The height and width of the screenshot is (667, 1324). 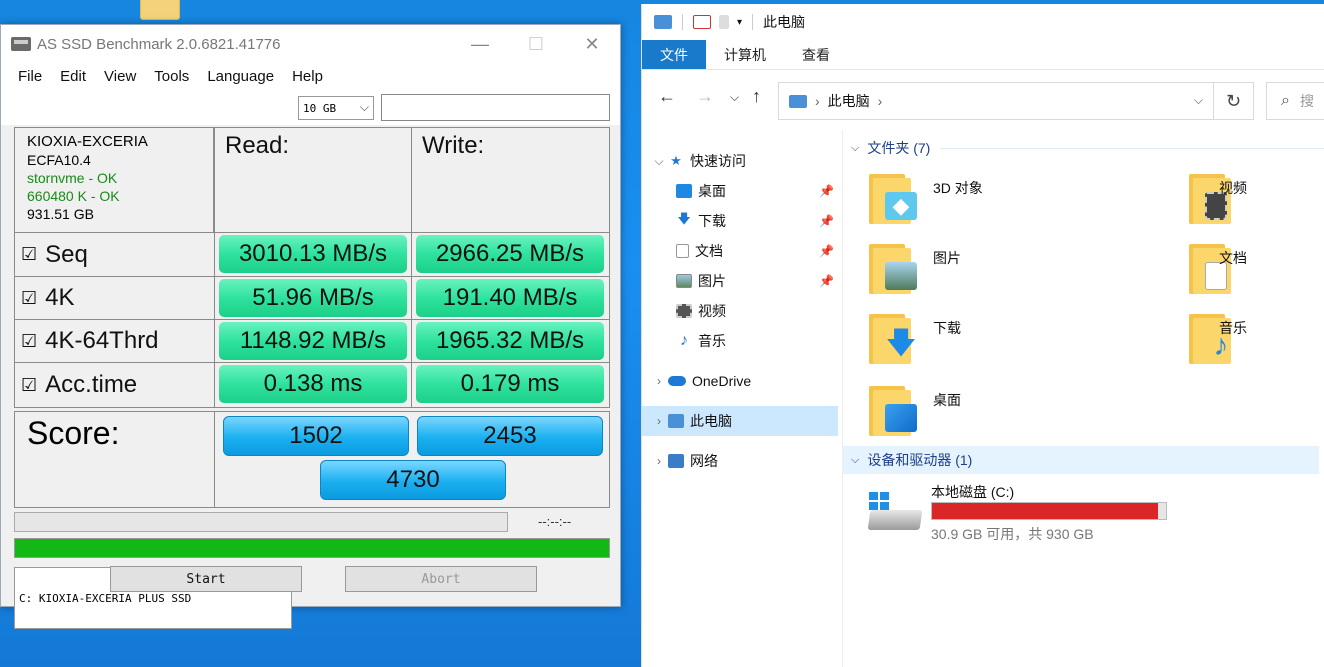 What do you see at coordinates (1081, 460) in the screenshot?
I see `devices-group-header: ⌵ 设备和驱动器 (1)` at bounding box center [1081, 460].